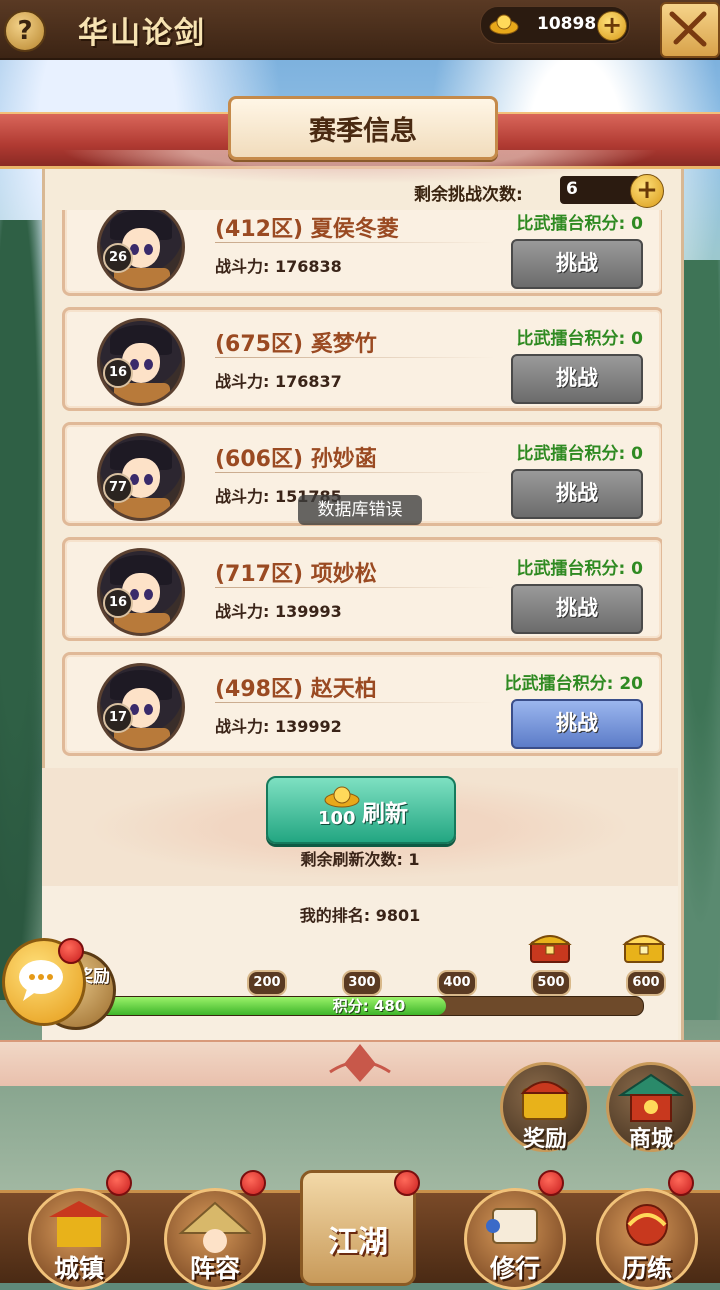  I want to click on my-rank: 我的排名: 9801, so click(360, 915).